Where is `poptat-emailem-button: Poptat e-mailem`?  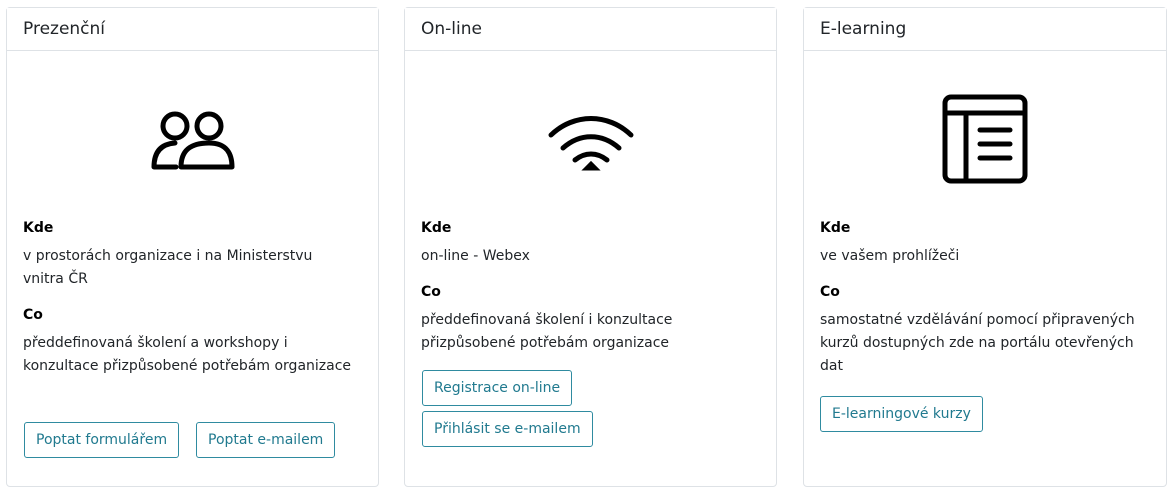
poptat-emailem-button: Poptat e-mailem is located at coordinates (266, 440).